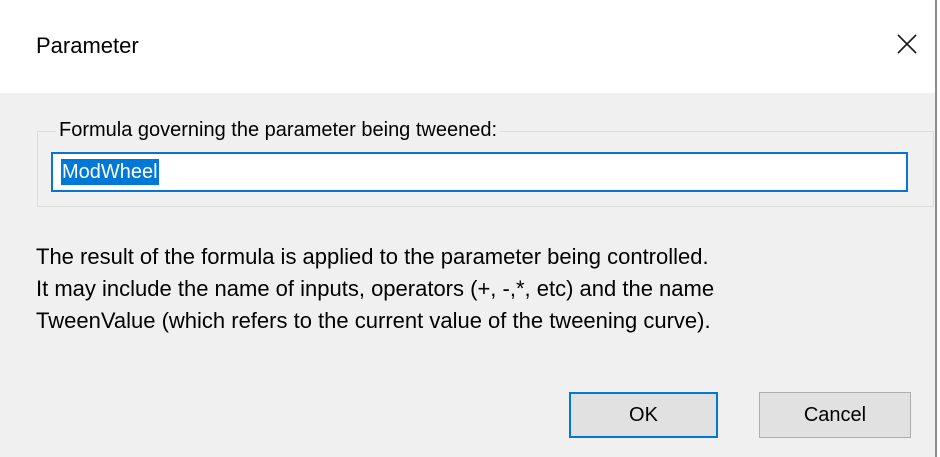 This screenshot has height=457, width=940. Describe the element at coordinates (479, 172) in the screenshot. I see `formula-input: ModWheel` at that location.